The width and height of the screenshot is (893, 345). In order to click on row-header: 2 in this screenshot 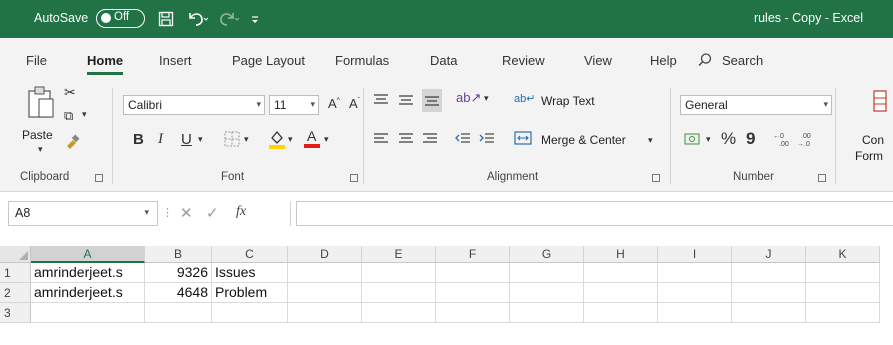, I will do `click(15, 293)`.